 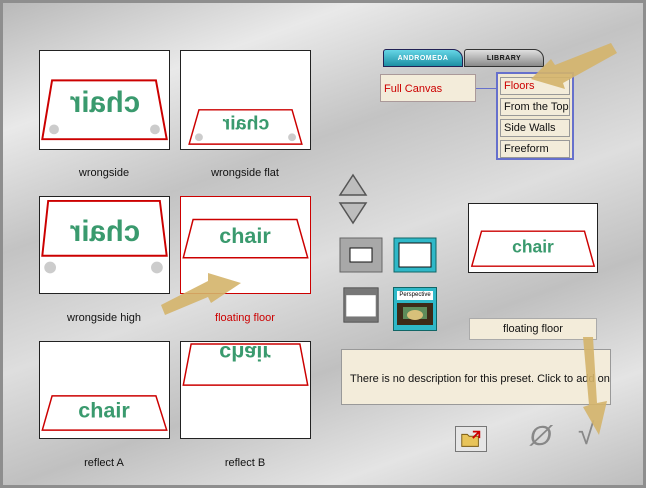 I want to click on white-canvas-button, so click(x=361, y=305).